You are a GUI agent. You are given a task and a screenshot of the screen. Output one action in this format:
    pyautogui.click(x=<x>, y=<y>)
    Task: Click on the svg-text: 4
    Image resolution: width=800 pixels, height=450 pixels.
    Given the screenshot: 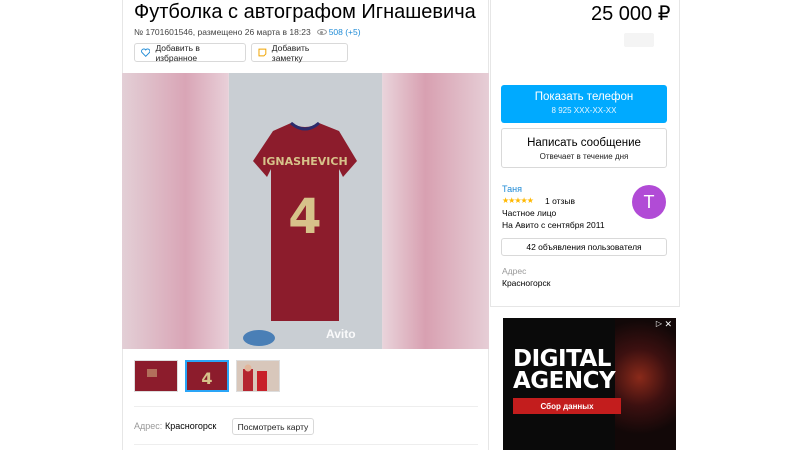 What is the action you would take?
    pyautogui.click(x=206, y=378)
    